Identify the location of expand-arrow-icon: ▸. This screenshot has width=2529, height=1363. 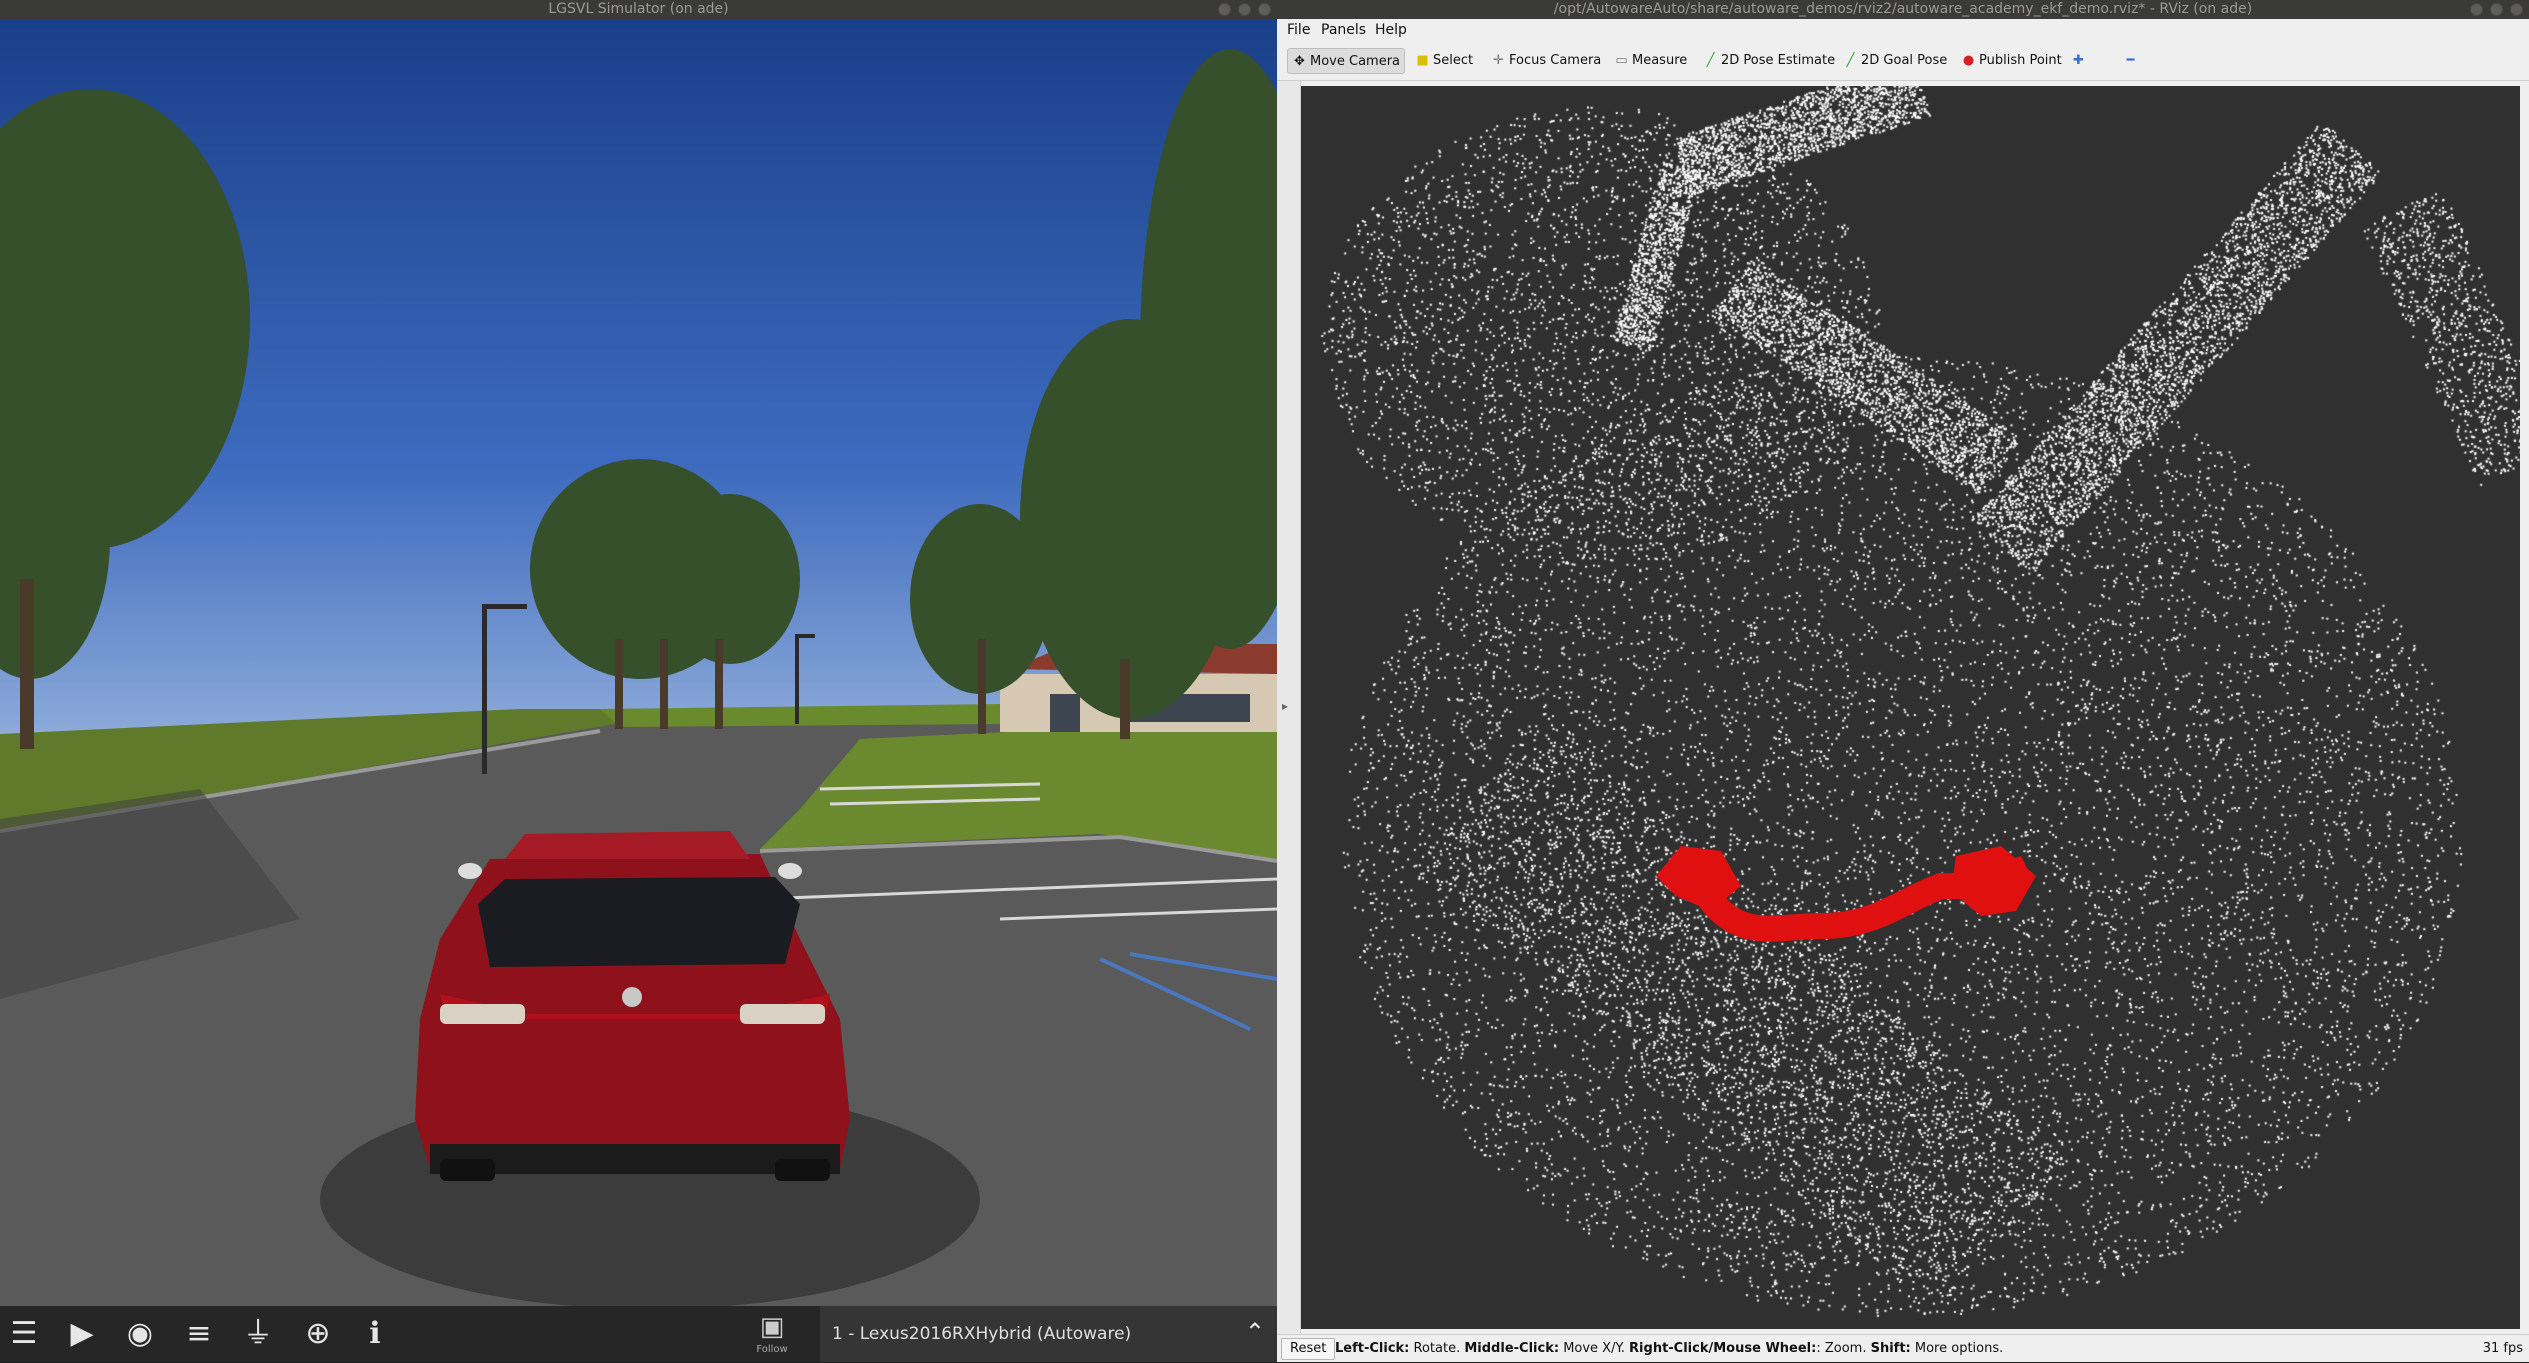
(1285, 706).